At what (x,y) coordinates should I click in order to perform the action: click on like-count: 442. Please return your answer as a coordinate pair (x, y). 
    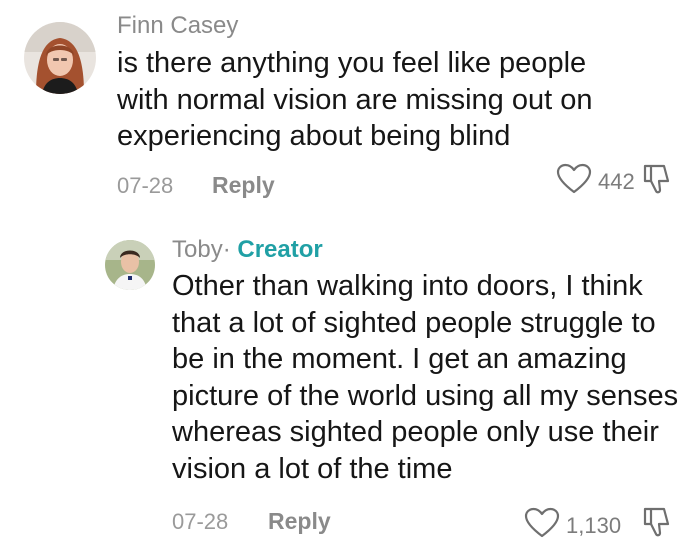
    Looking at the image, I should click on (616, 181).